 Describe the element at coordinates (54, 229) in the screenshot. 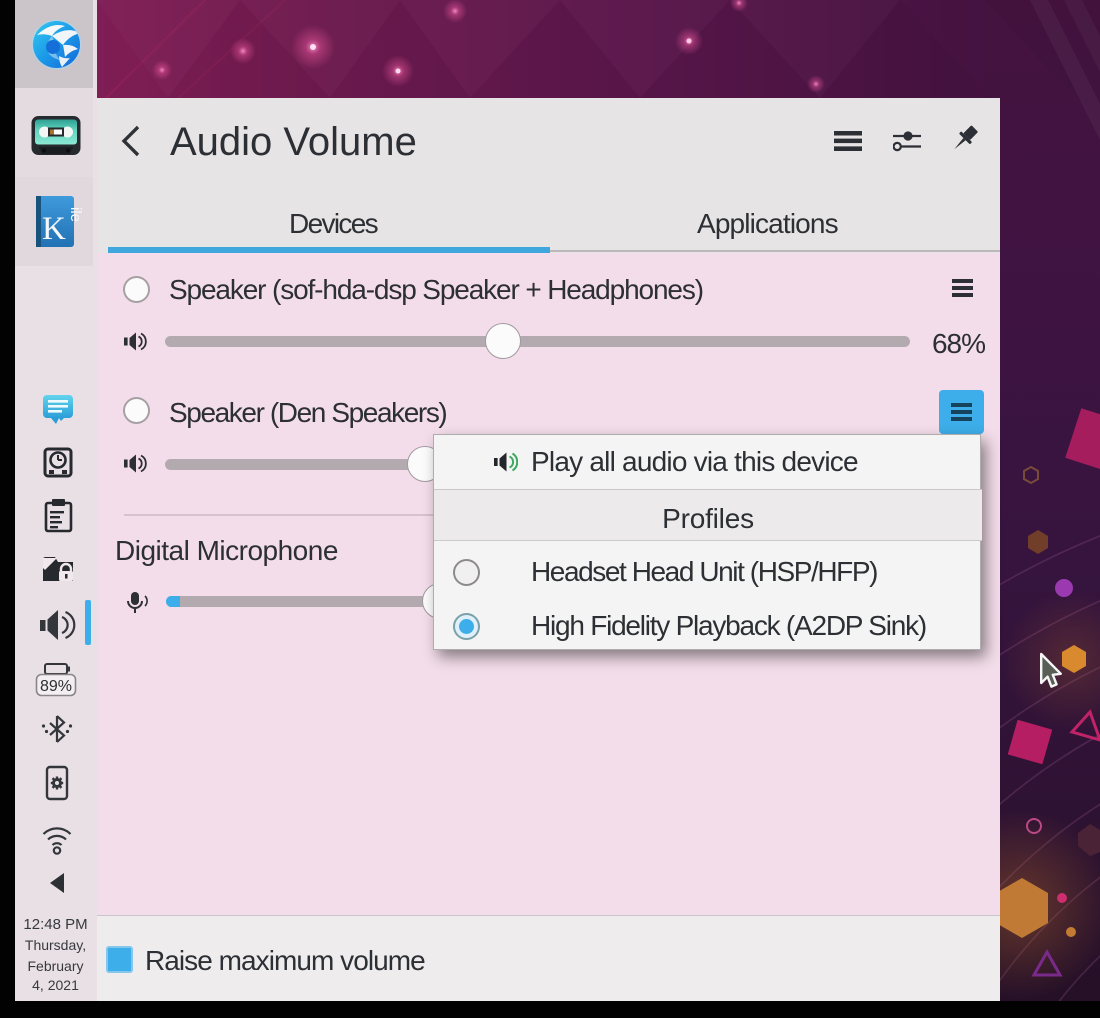

I see `svg-text: K` at that location.